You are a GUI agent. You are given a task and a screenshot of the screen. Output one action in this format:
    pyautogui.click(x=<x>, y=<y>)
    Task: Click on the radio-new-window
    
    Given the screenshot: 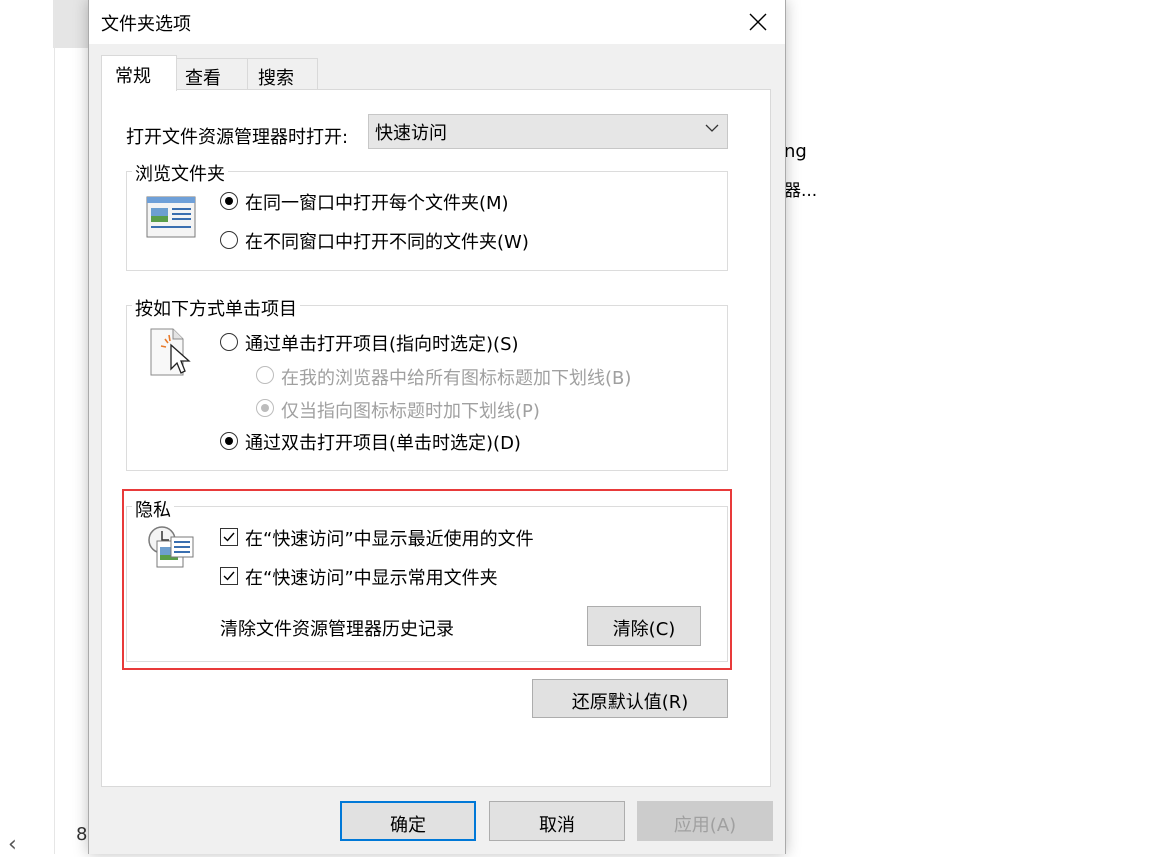 What is the action you would take?
    pyautogui.click(x=229, y=240)
    